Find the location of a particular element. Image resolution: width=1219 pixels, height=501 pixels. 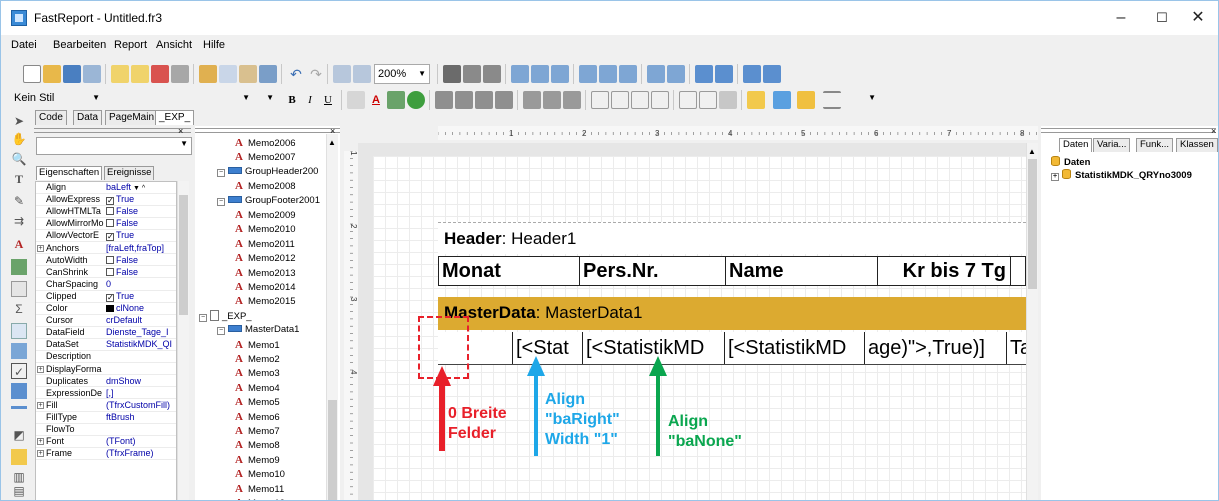

property-value: baLeft ▼ ^ is located at coordinates (141, 187).